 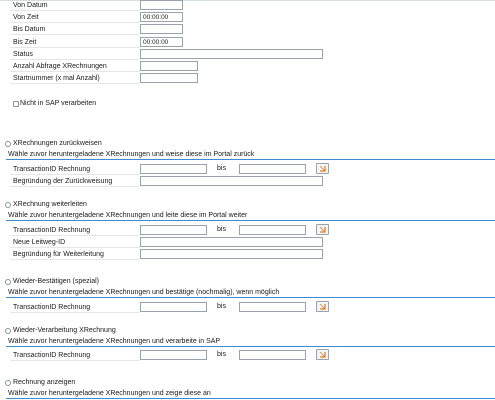 What do you see at coordinates (56, 281) in the screenshot?
I see `radio-wieder-bestaetigen-label: Wieder-Bestätigen (spezial)` at bounding box center [56, 281].